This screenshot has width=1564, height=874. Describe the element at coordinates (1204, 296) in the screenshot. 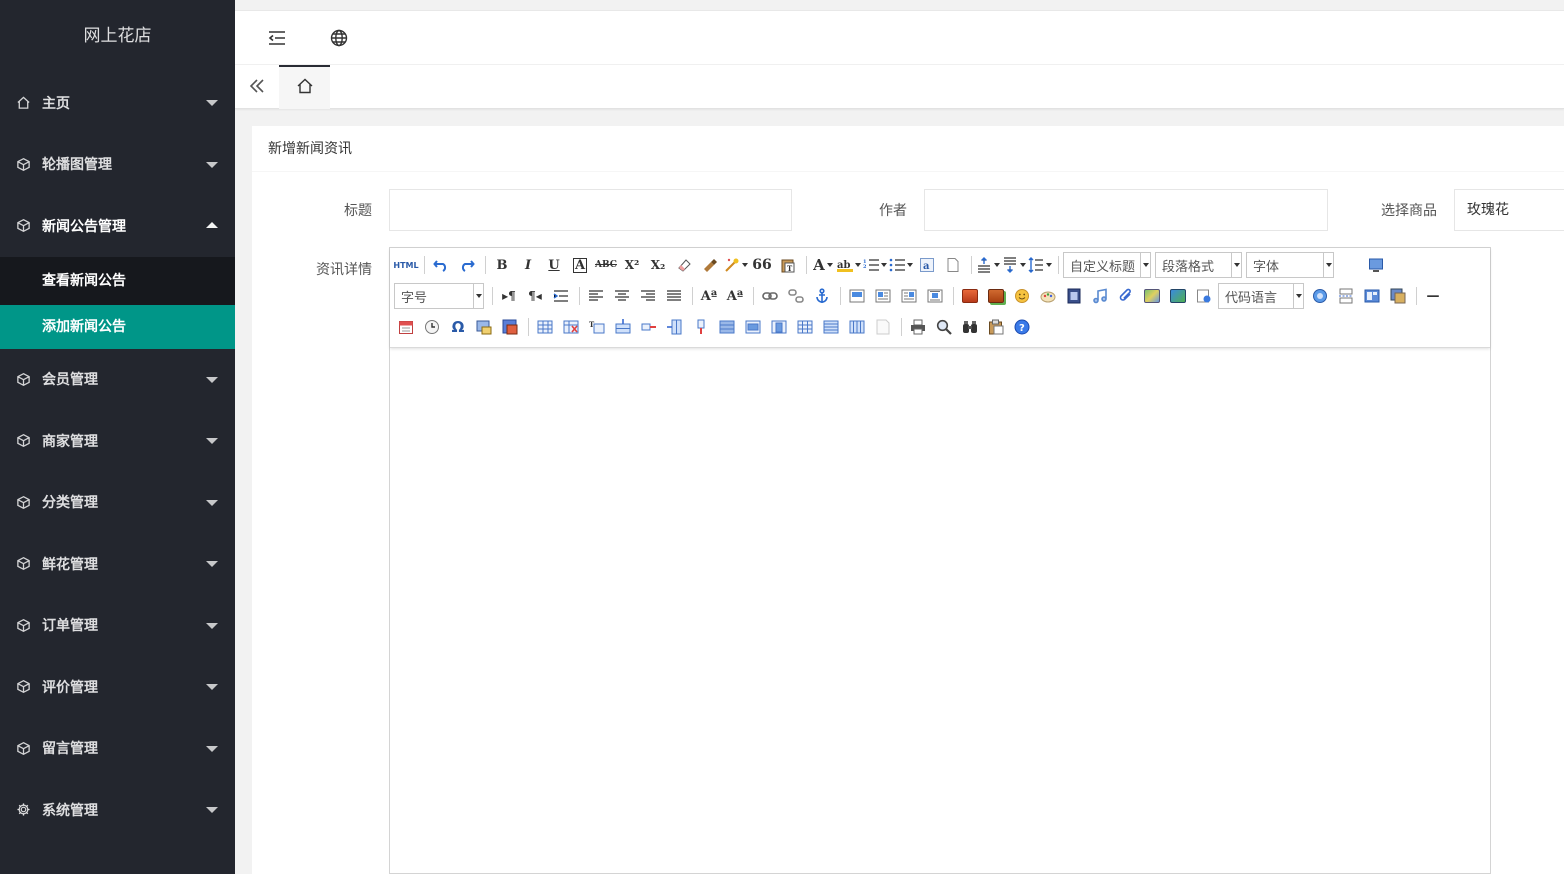

I see `insert-frame-icon` at that location.